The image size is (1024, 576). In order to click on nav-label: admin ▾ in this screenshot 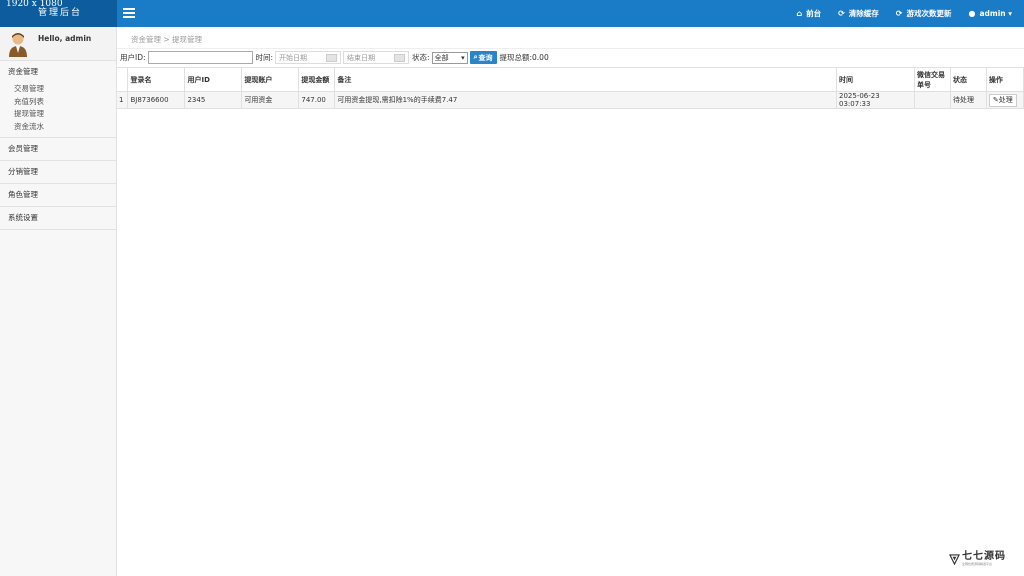, I will do `click(995, 13)`.